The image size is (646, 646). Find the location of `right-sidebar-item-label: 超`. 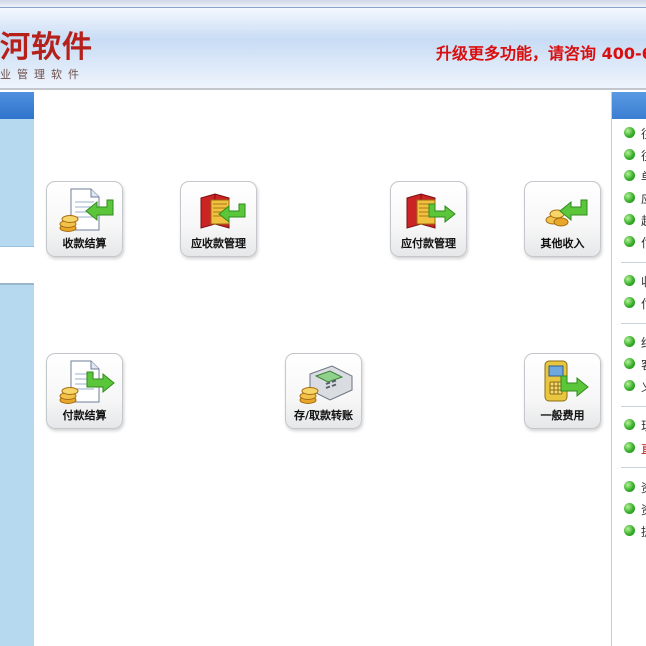

right-sidebar-item-label: 超 is located at coordinates (643, 220).